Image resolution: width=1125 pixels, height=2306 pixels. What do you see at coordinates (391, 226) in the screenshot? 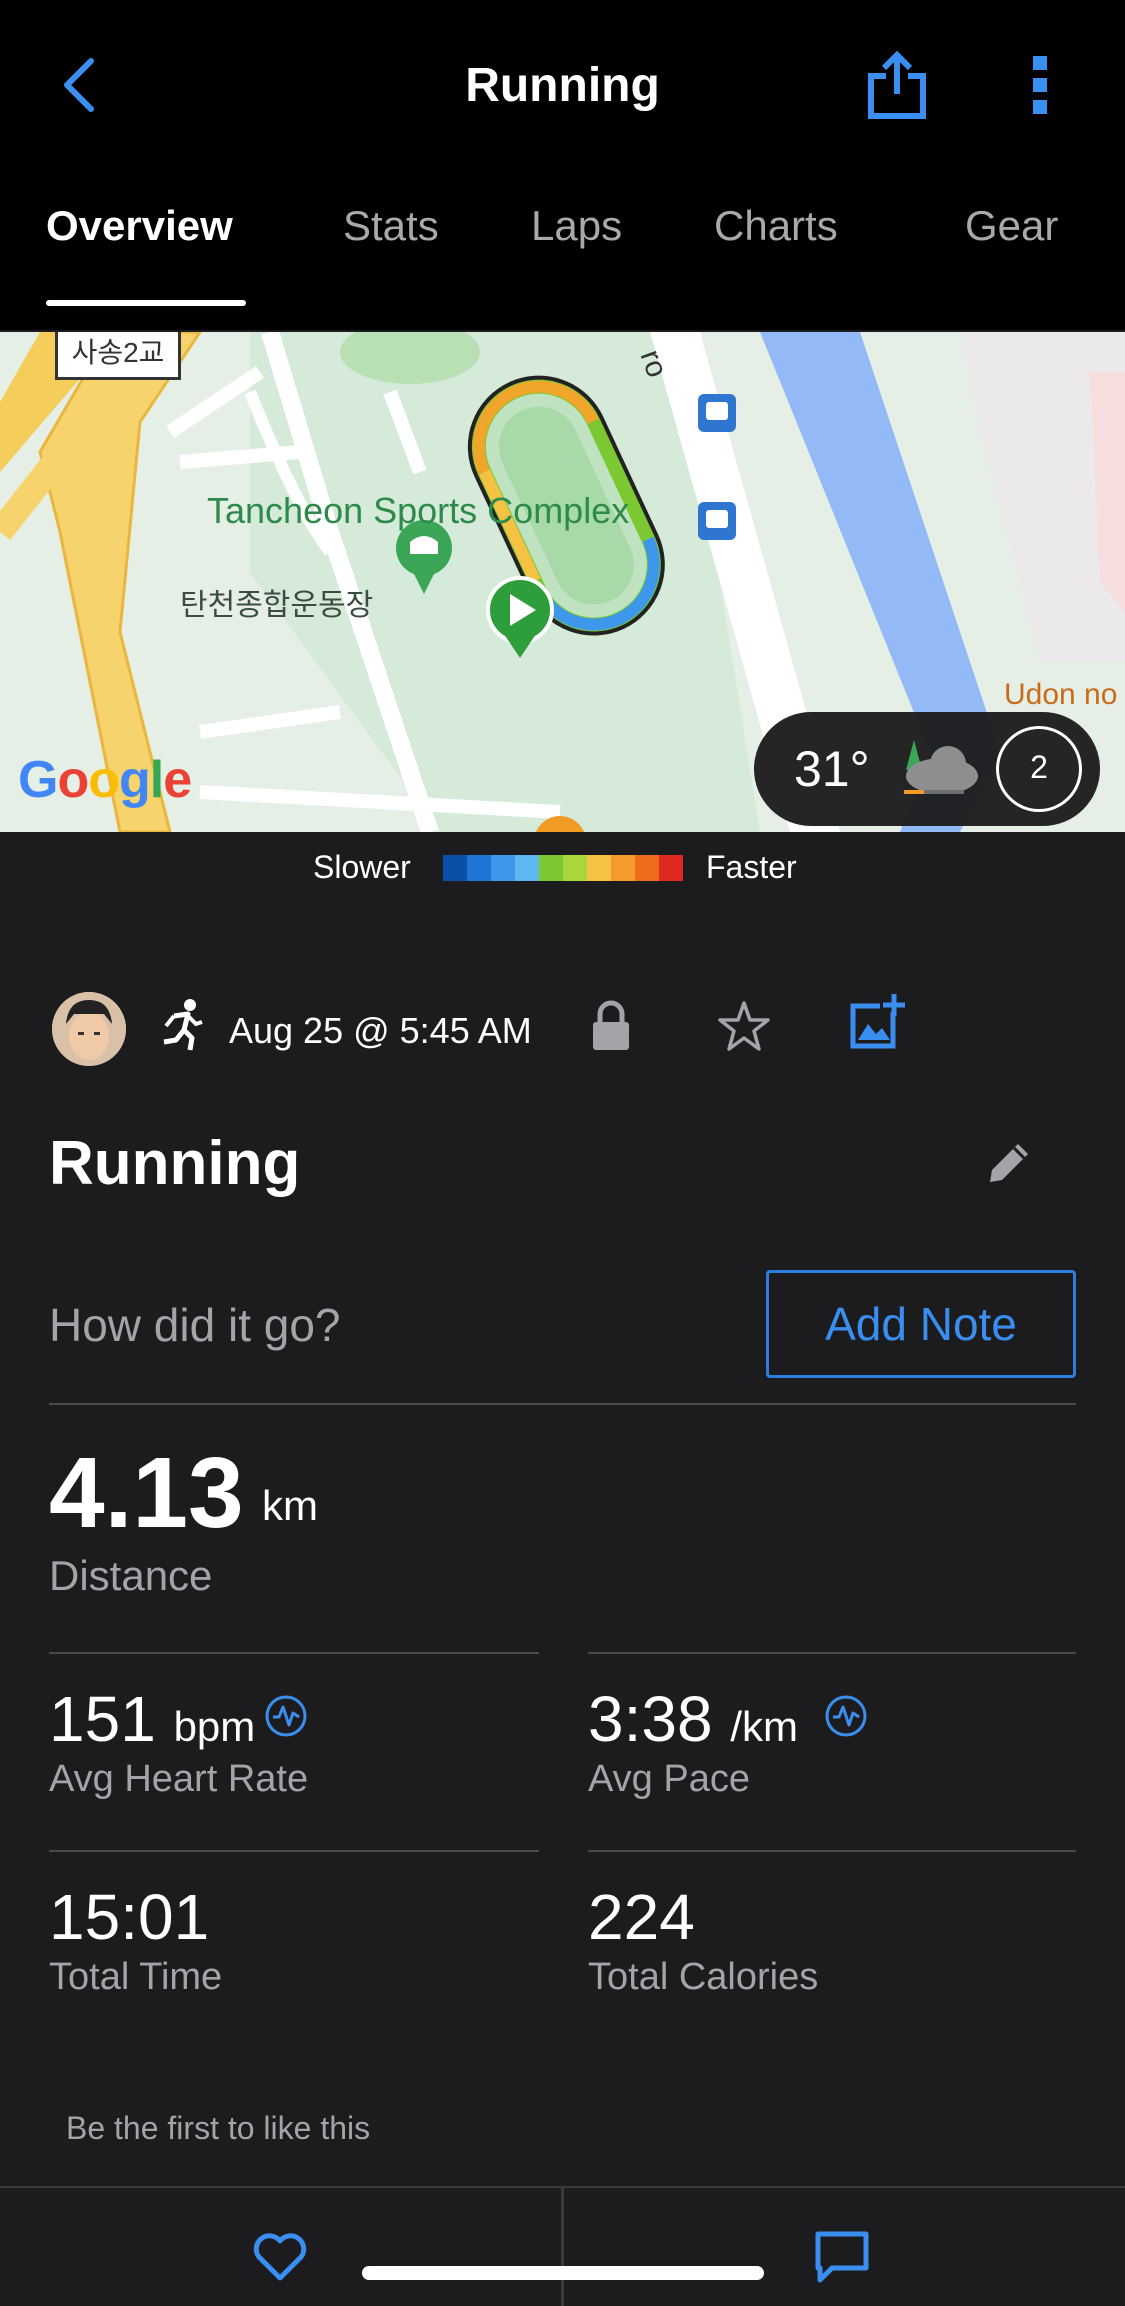
I see `tab-stats: Stats` at bounding box center [391, 226].